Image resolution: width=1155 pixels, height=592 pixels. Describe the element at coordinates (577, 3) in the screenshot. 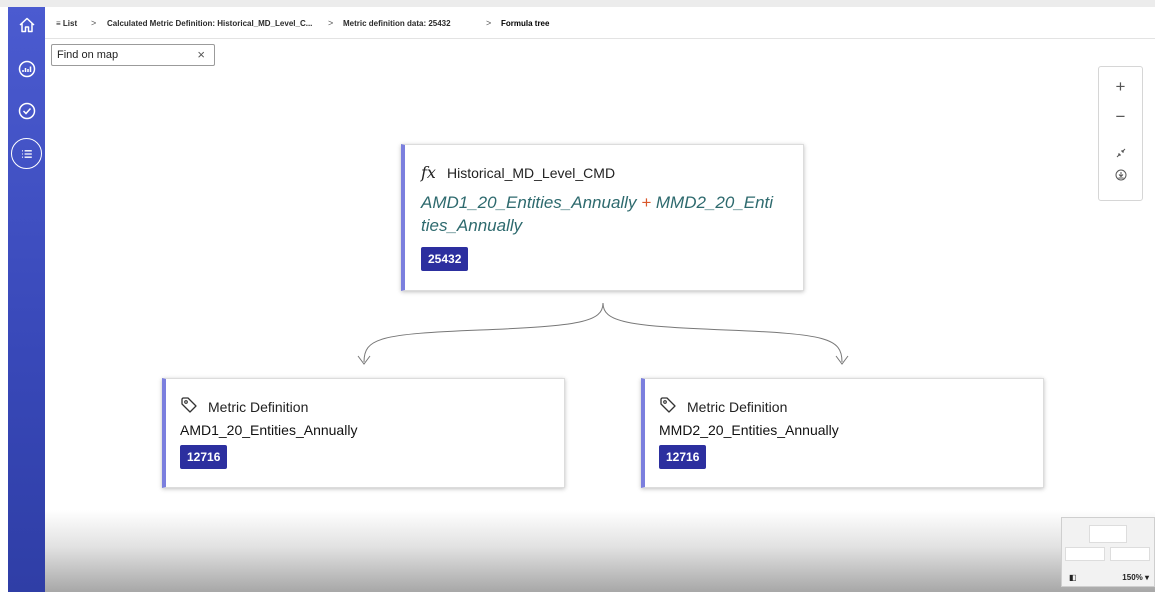

I see `top-strip` at that location.